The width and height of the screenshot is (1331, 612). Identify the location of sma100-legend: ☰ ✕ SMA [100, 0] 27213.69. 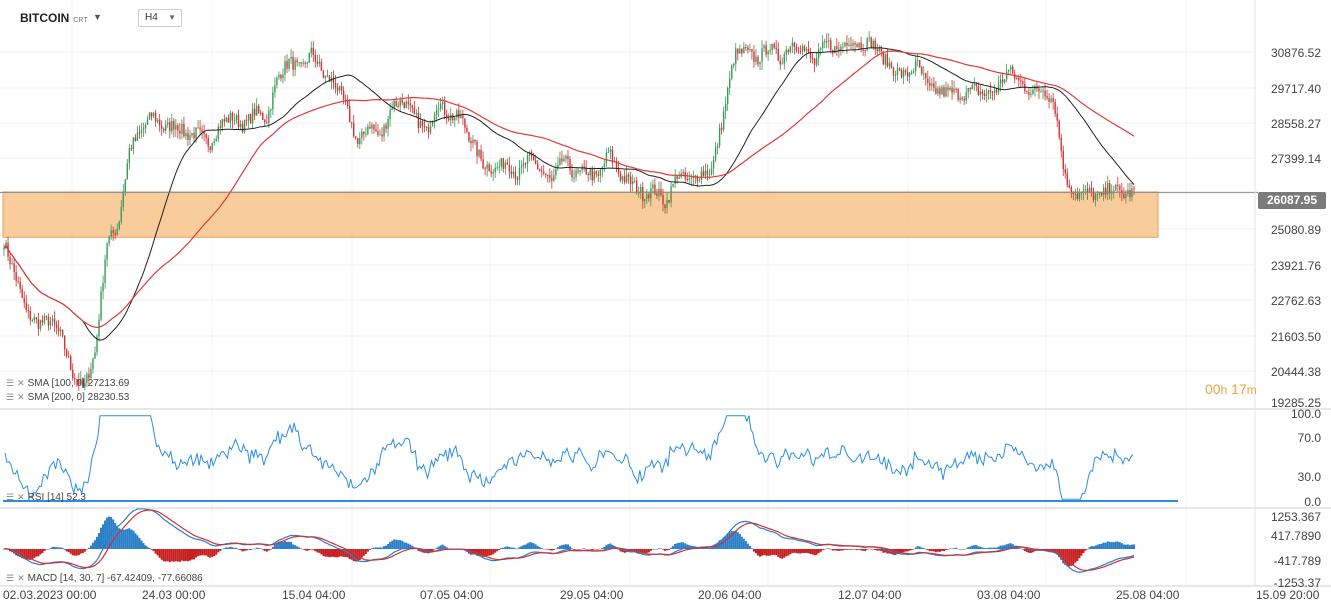
(67, 383).